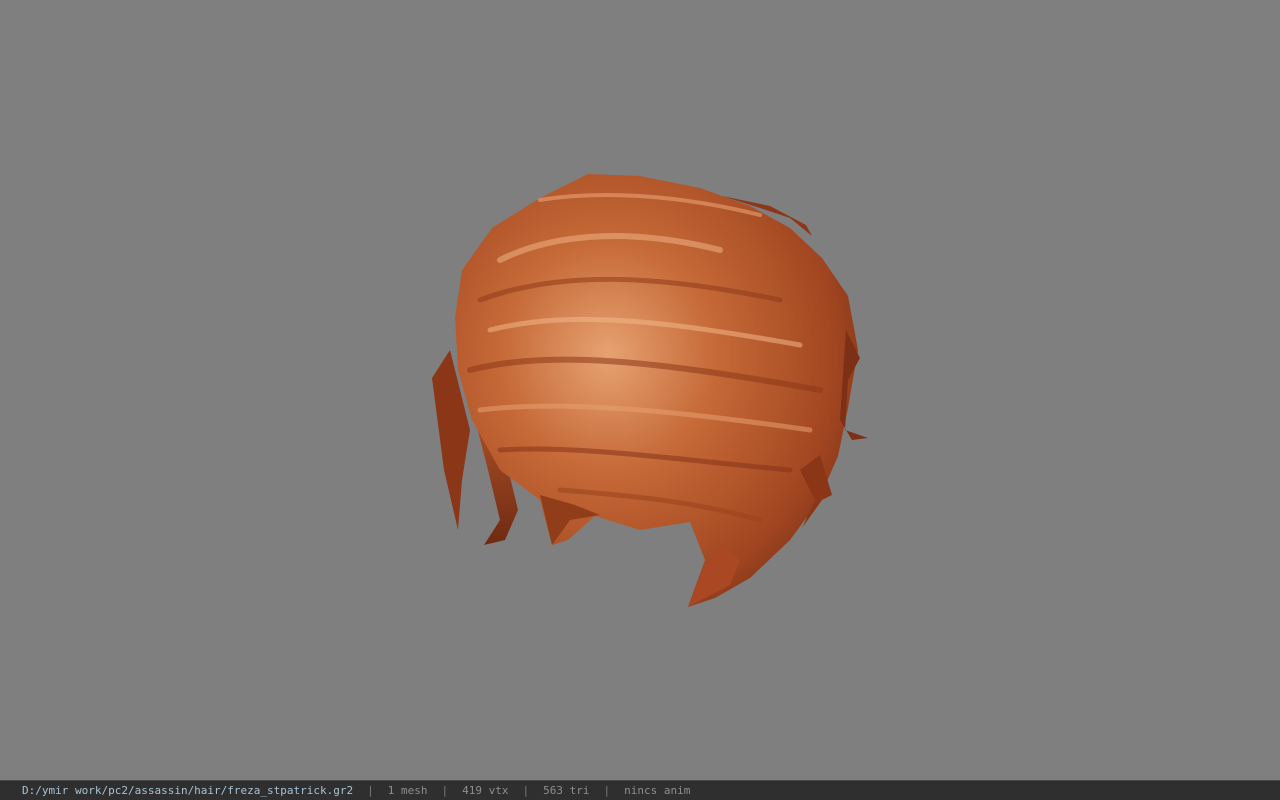  What do you see at coordinates (407, 790) in the screenshot?
I see `mesh-count: 1 mesh` at bounding box center [407, 790].